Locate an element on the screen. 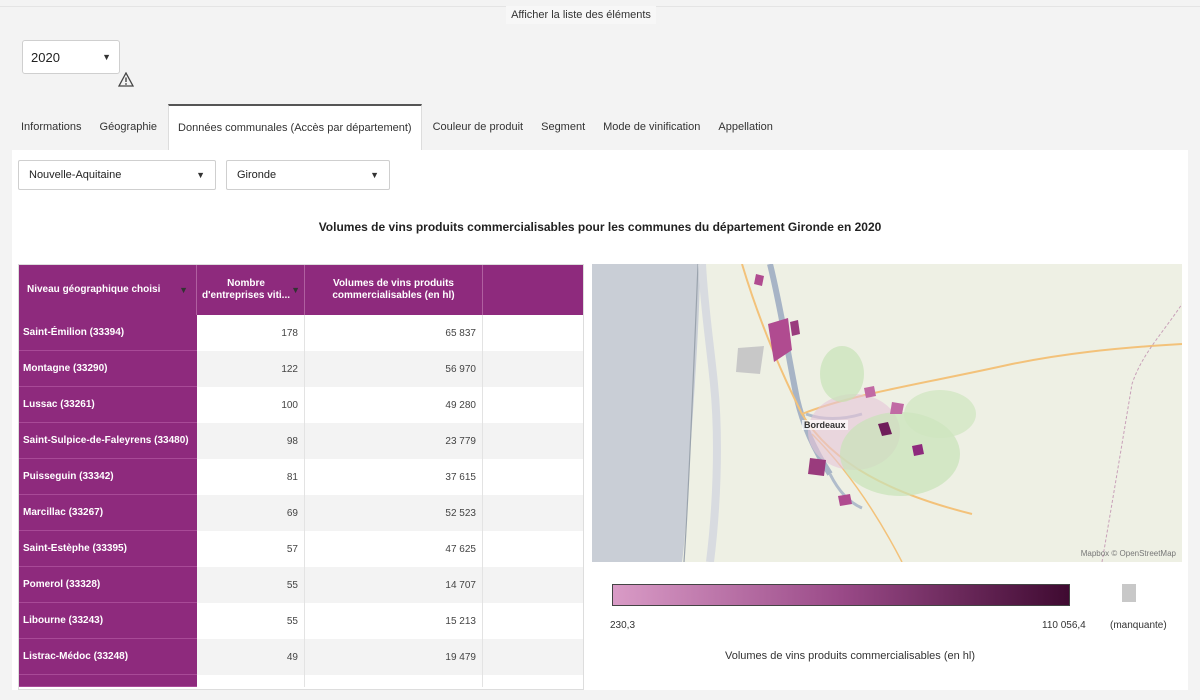  column-header-empty is located at coordinates (533, 290).